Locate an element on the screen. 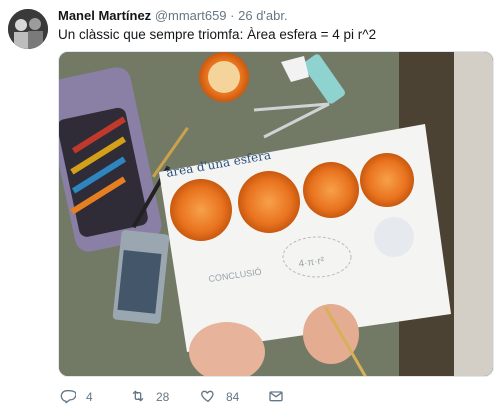 Image resolution: width=500 pixels, height=411 pixels. direct-message-button is located at coordinates (281, 397).